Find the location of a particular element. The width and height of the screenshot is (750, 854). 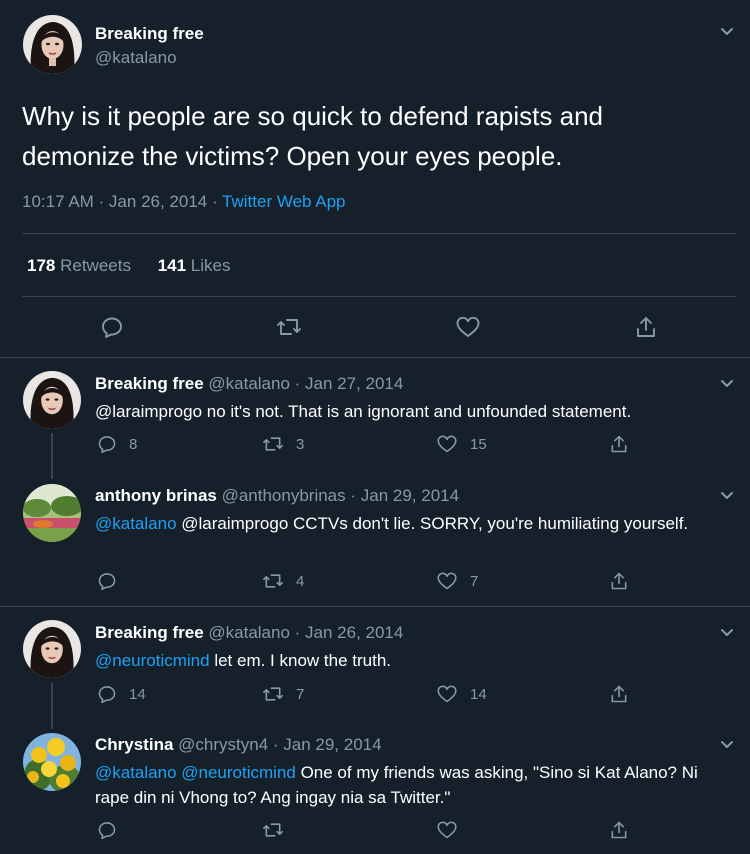

handle-date: @katalano · Jan 27, 2014 is located at coordinates (303, 383).